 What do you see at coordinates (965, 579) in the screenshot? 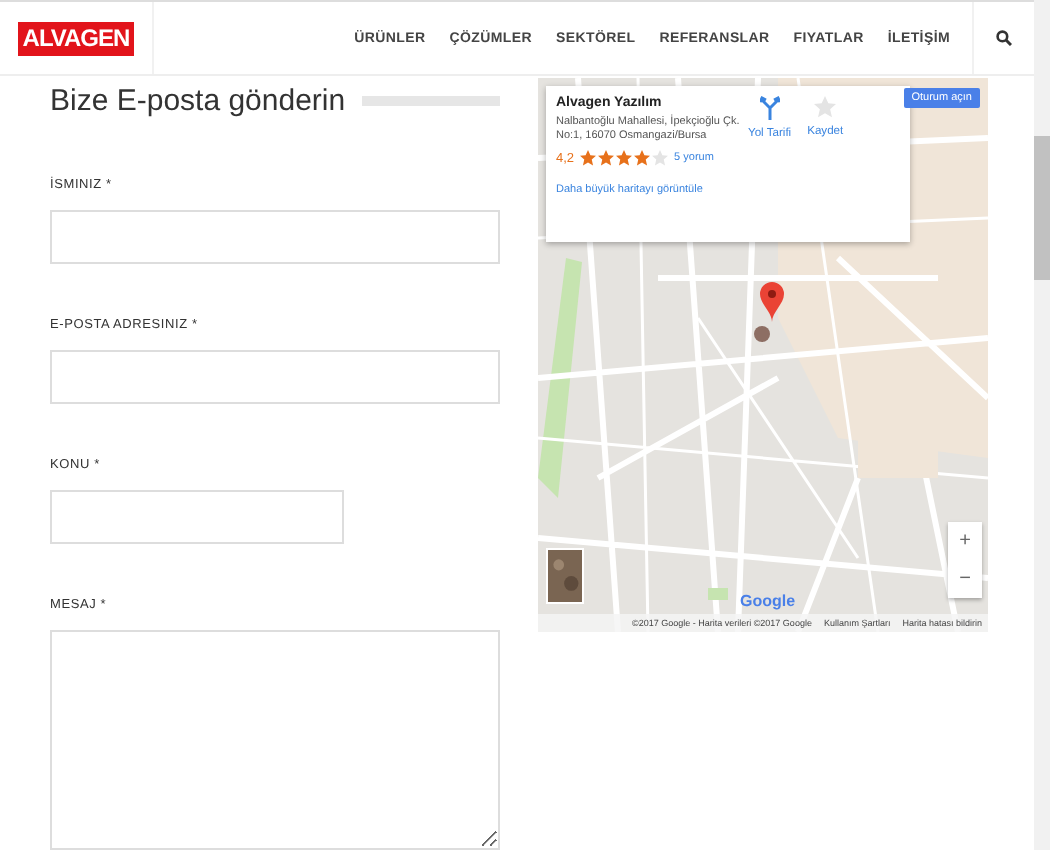
I see `zoom-button: −` at bounding box center [965, 579].